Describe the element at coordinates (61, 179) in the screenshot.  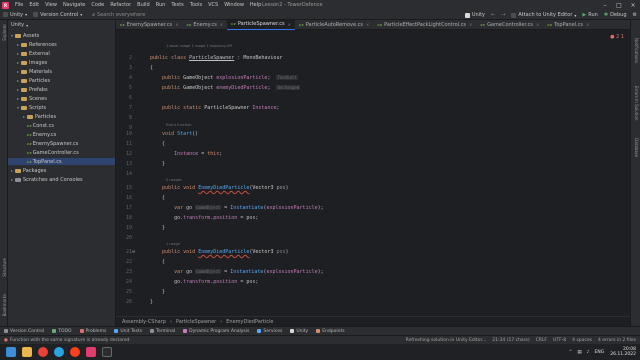
I see `folder-item: ▸ Scratches and Consoles` at that location.